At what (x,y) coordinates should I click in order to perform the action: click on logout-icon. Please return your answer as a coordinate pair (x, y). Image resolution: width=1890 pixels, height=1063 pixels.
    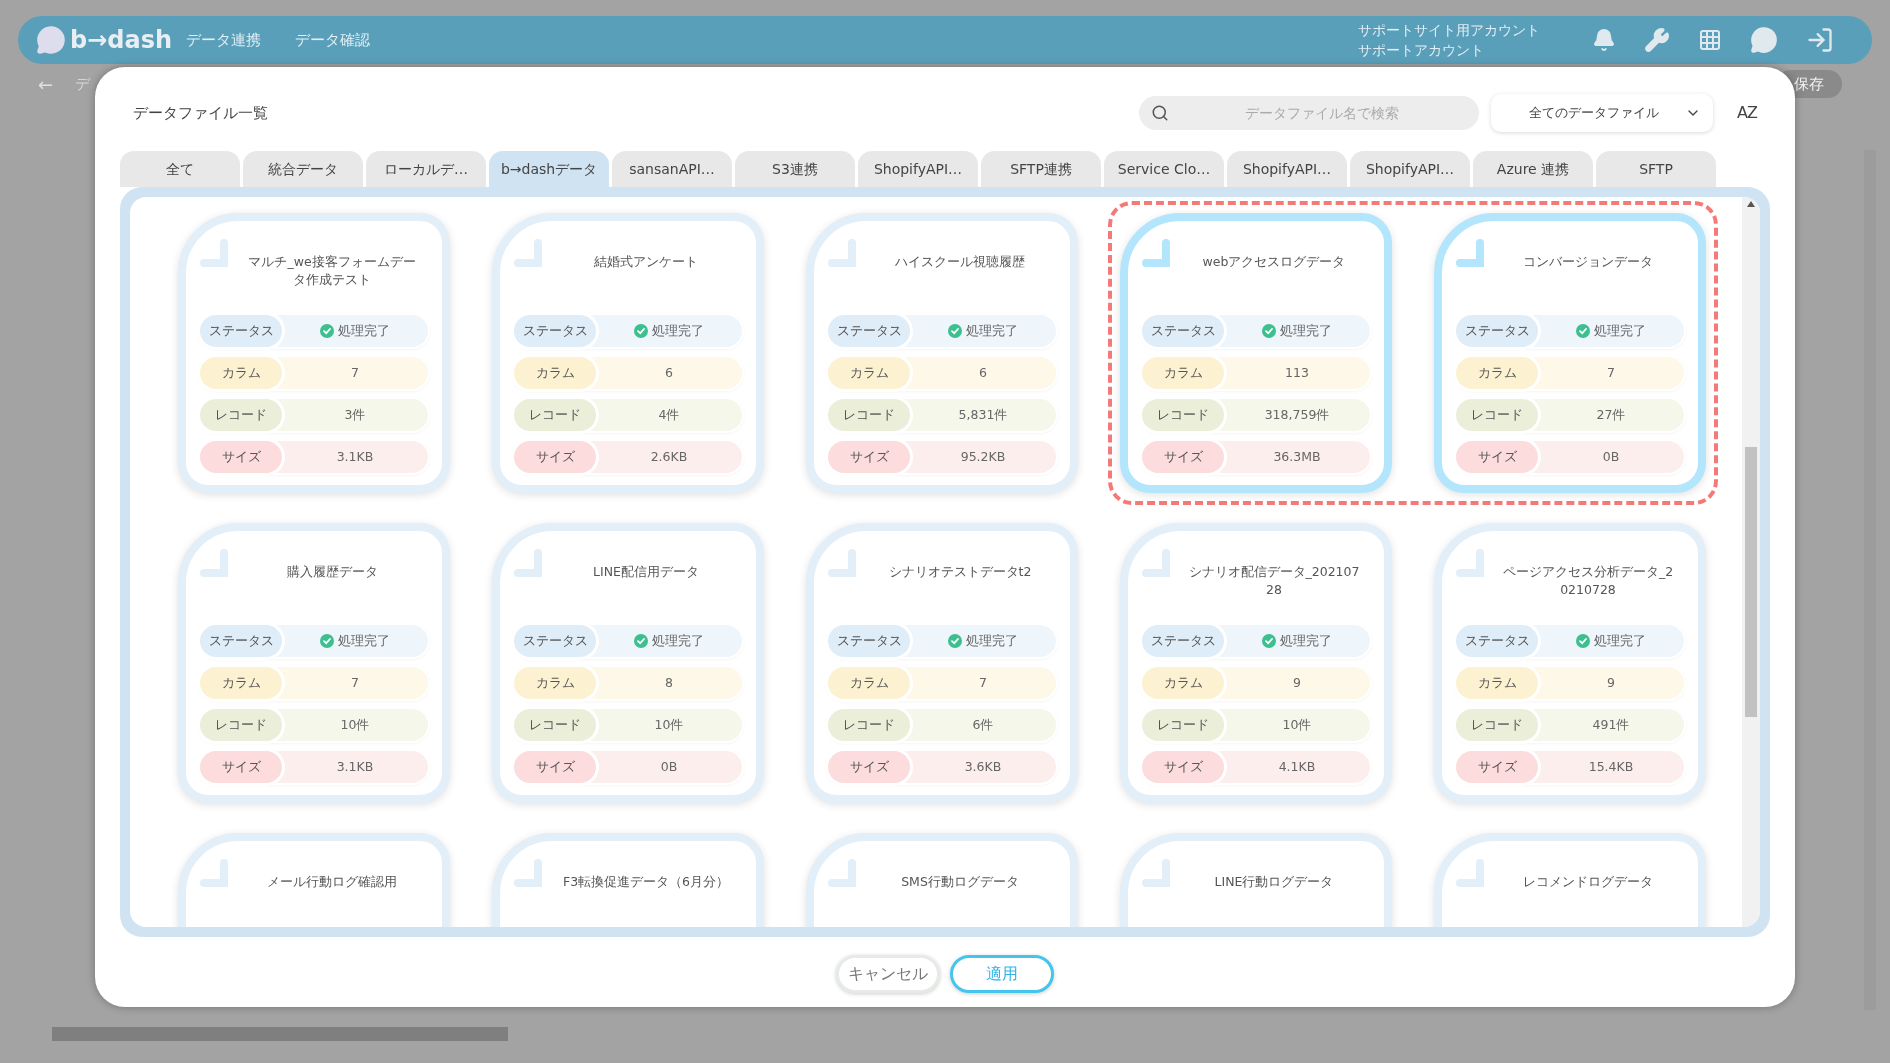
    Looking at the image, I should click on (1820, 40).